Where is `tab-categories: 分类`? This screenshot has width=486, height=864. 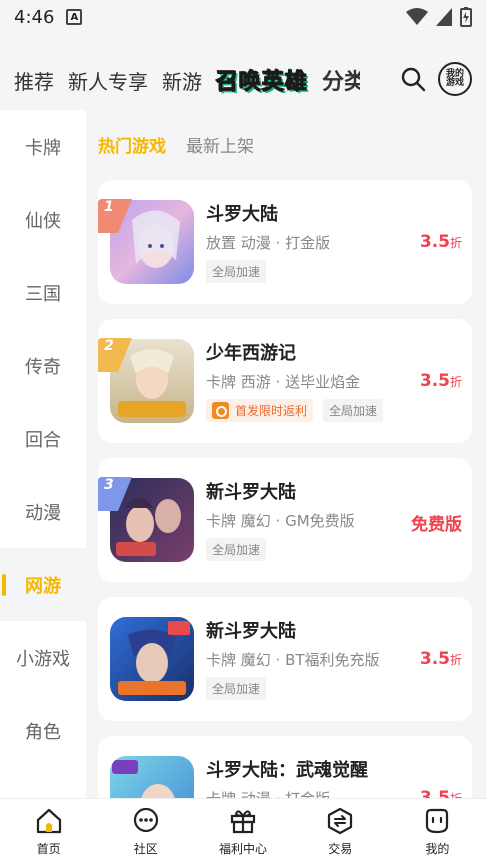
tab-categories: 分类 is located at coordinates (341, 80).